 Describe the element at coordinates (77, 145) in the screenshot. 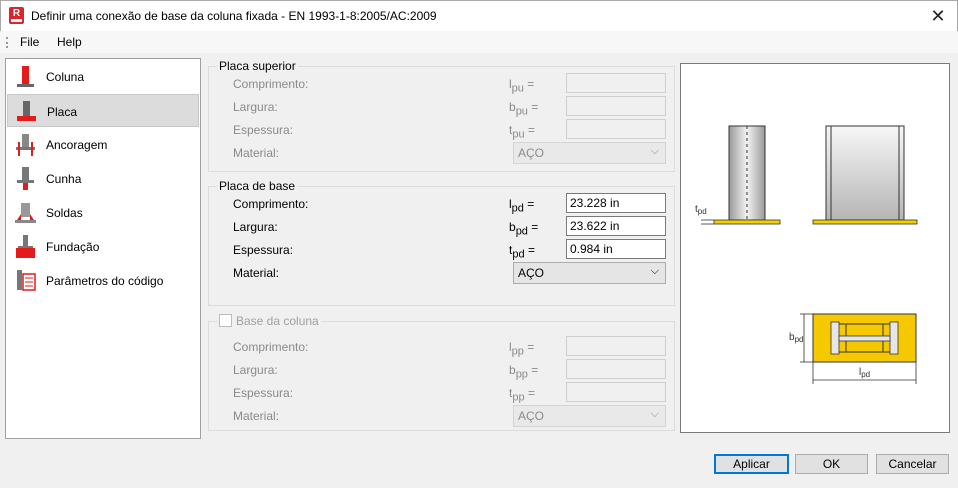

I see `sidebar-item-label: Ancoragem` at that location.